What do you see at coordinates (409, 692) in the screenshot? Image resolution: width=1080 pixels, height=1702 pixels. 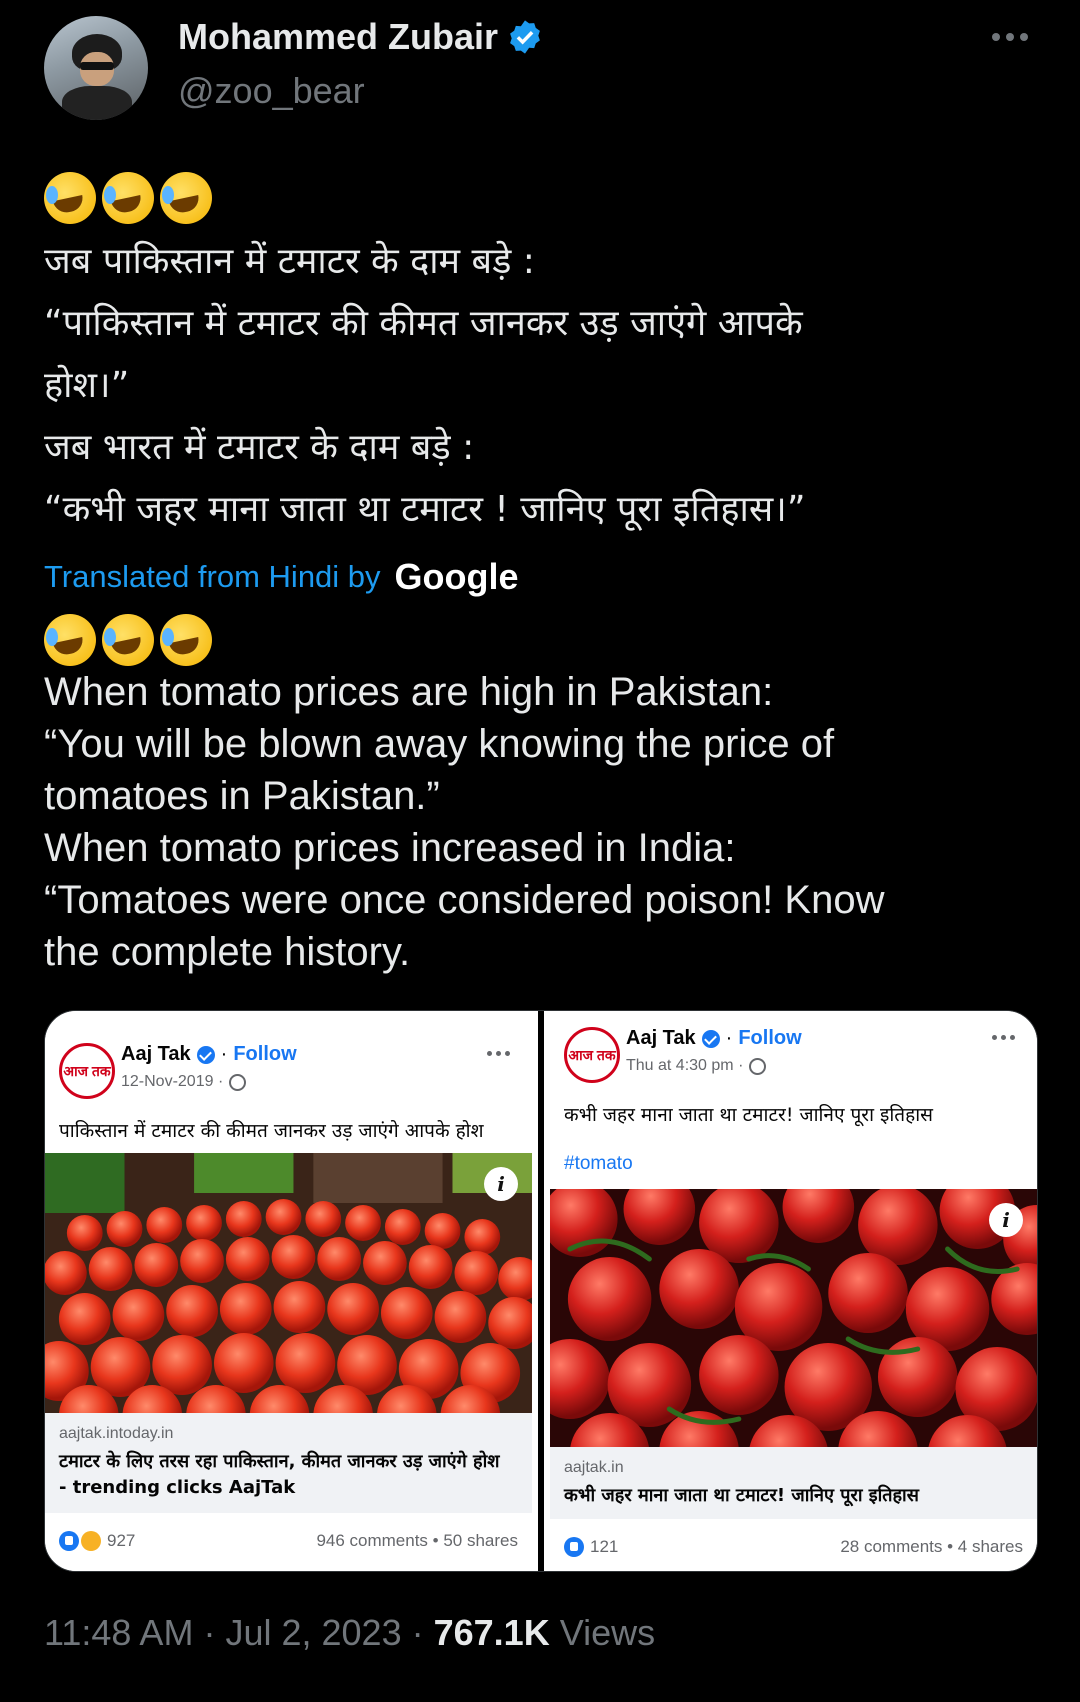 I see `tweet-english-line: When tomato prices are high in Pakistan:` at bounding box center [409, 692].